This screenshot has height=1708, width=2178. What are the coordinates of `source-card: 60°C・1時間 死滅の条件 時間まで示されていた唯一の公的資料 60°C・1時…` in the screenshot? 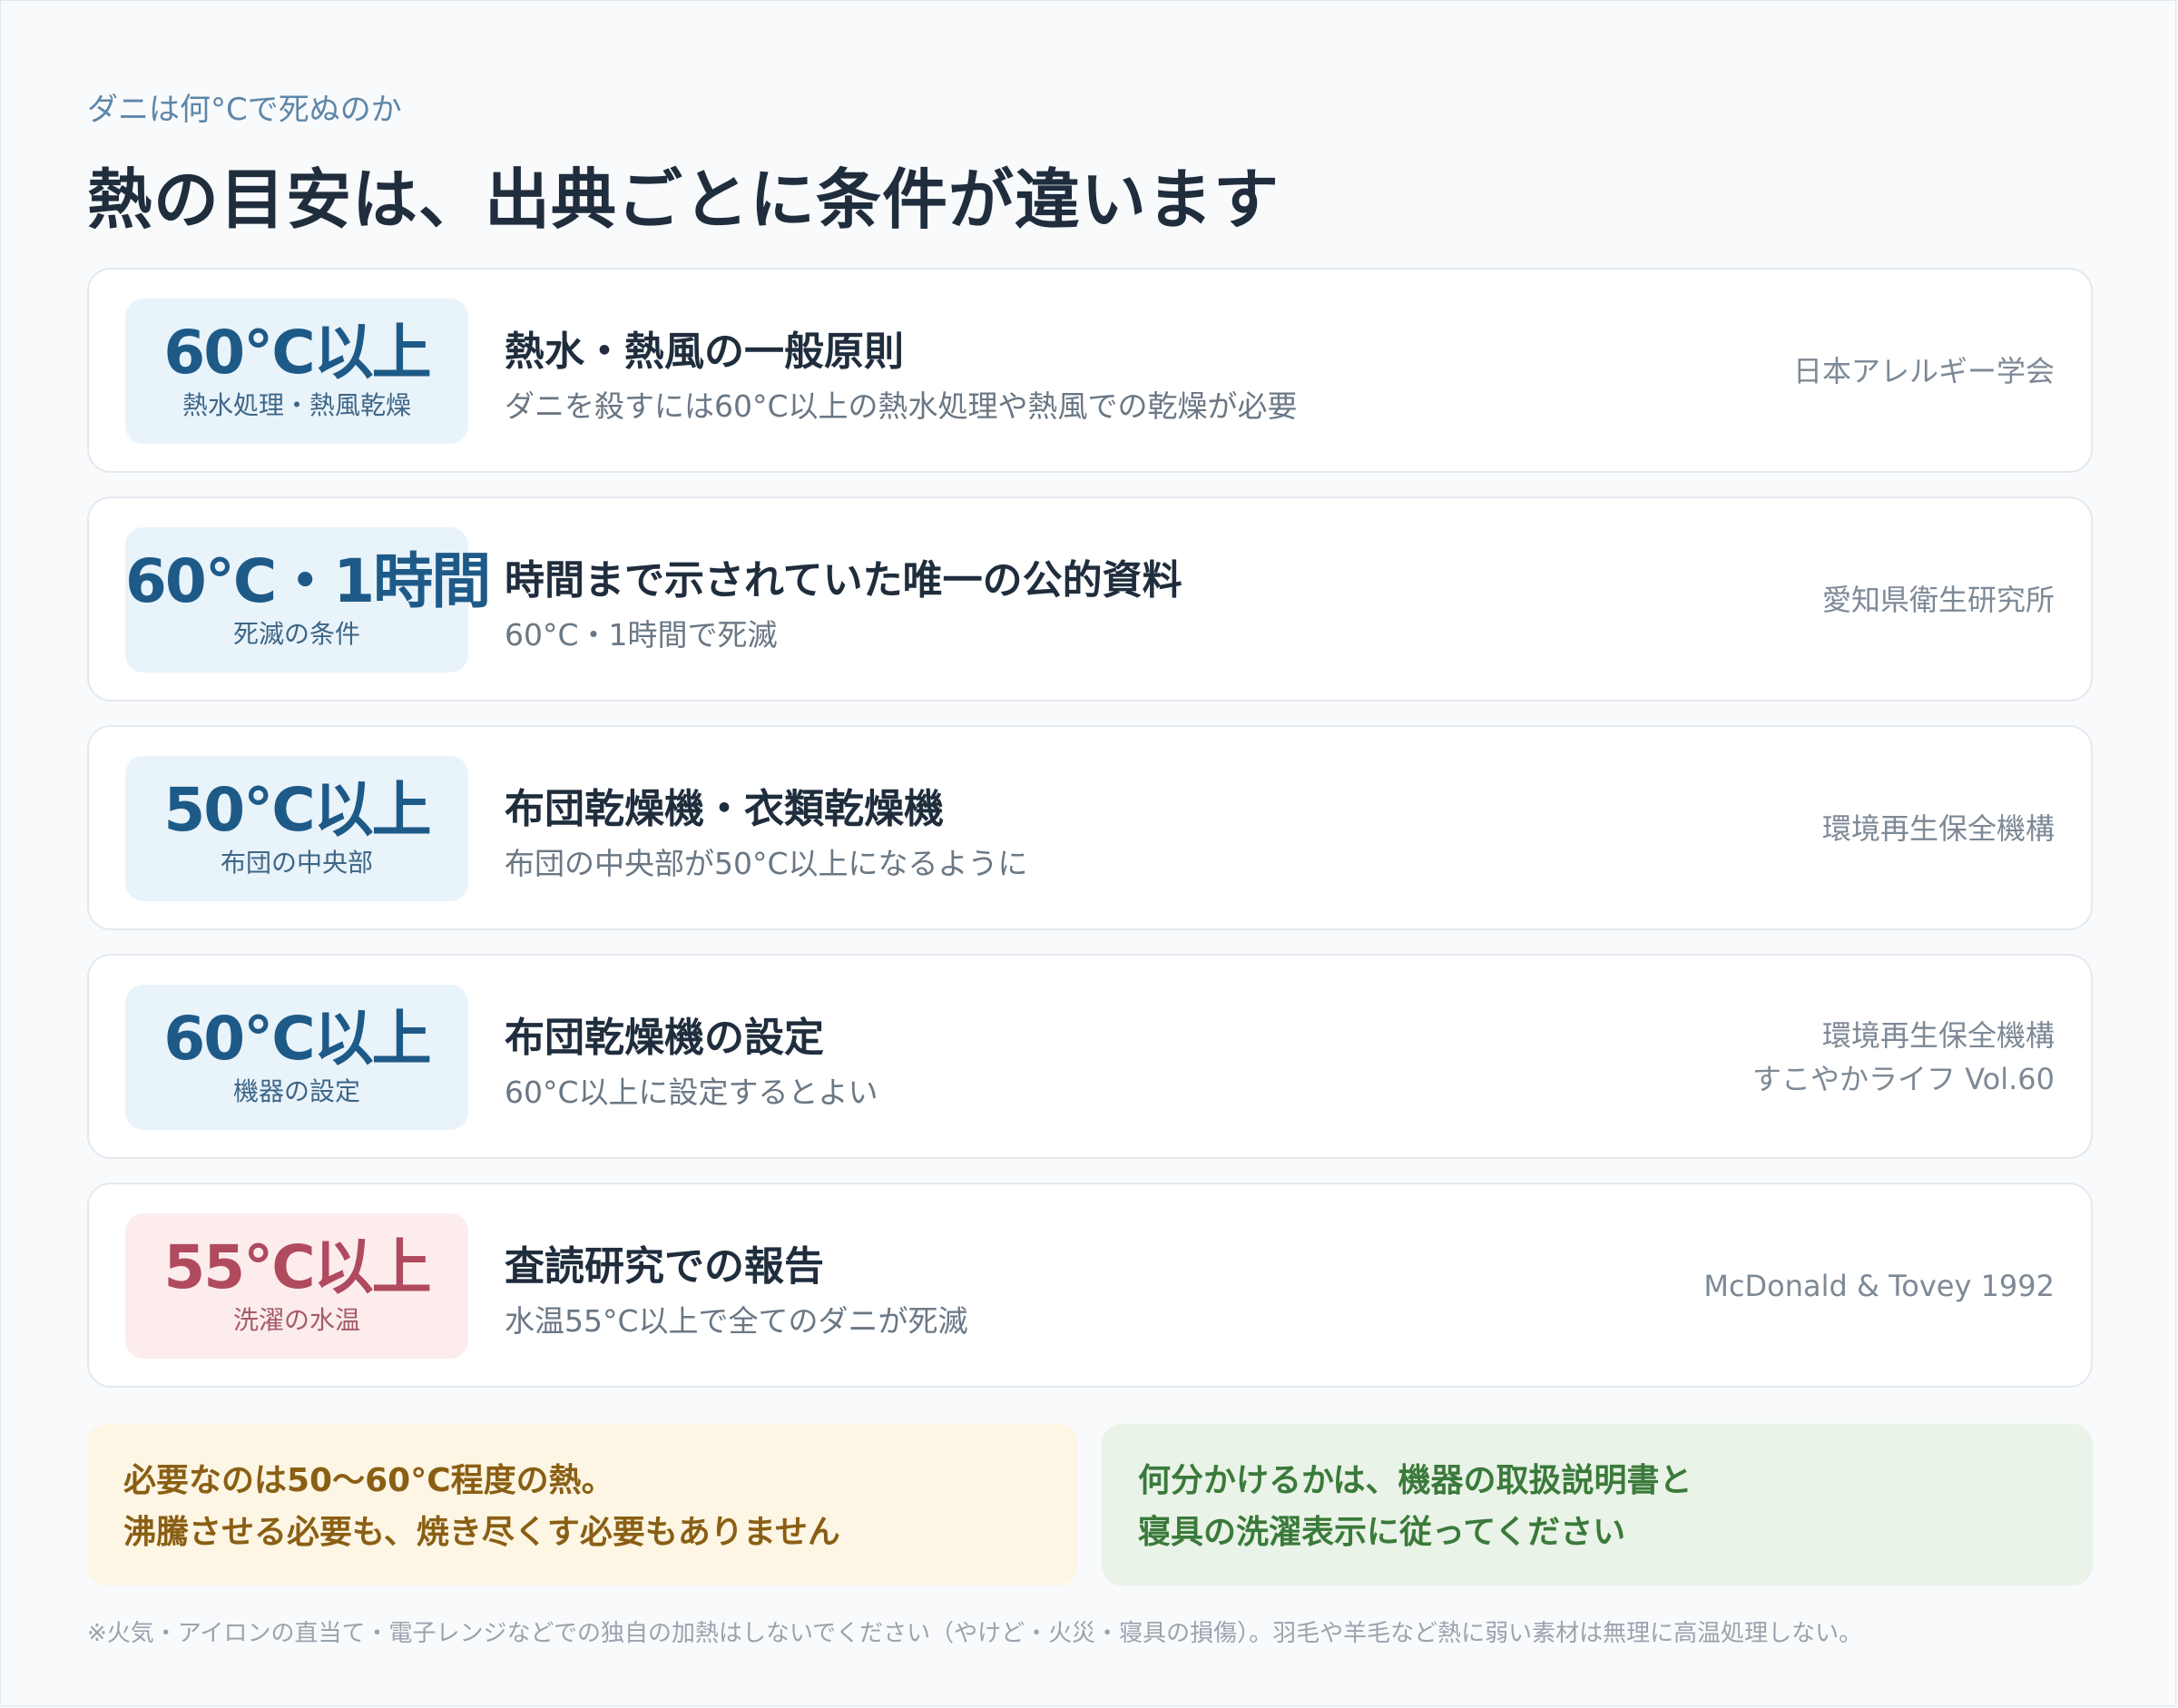 It's located at (1090, 599).